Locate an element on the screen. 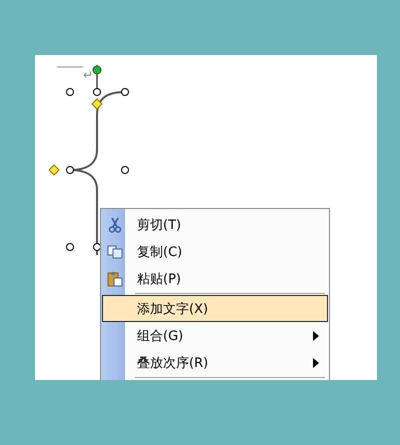 The image size is (400, 445). scissors-icon is located at coordinates (115, 224).